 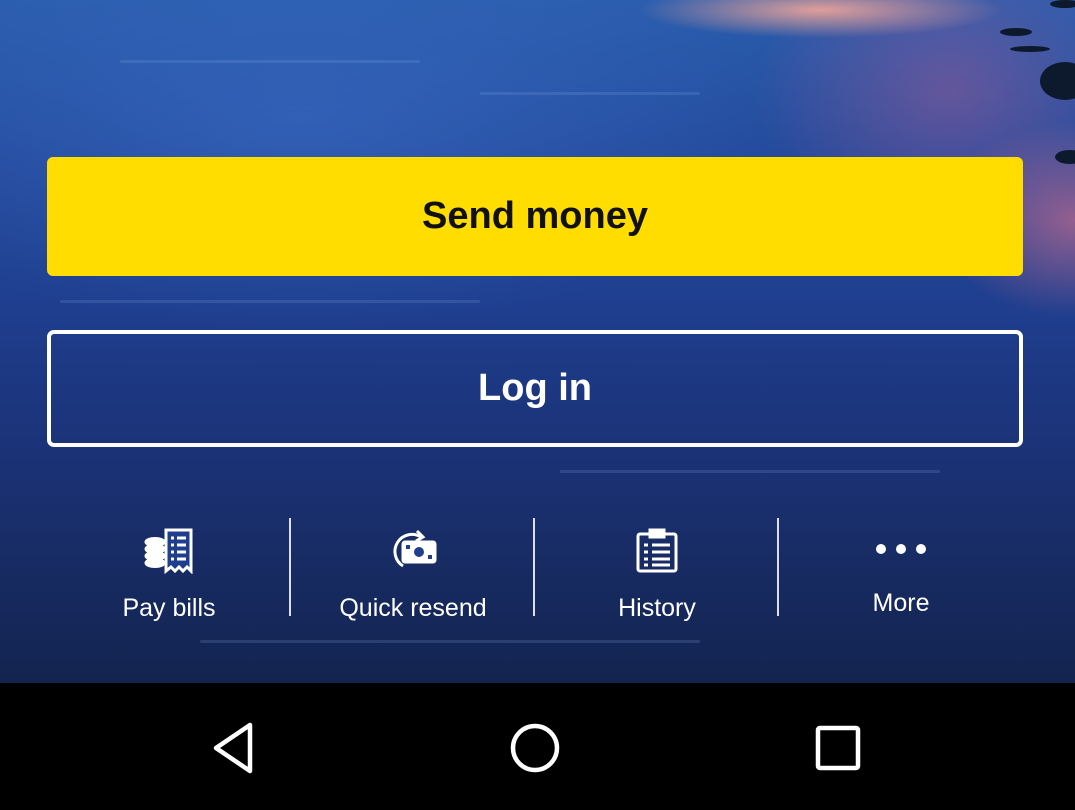 I want to click on more-dots-icon, so click(x=901, y=548).